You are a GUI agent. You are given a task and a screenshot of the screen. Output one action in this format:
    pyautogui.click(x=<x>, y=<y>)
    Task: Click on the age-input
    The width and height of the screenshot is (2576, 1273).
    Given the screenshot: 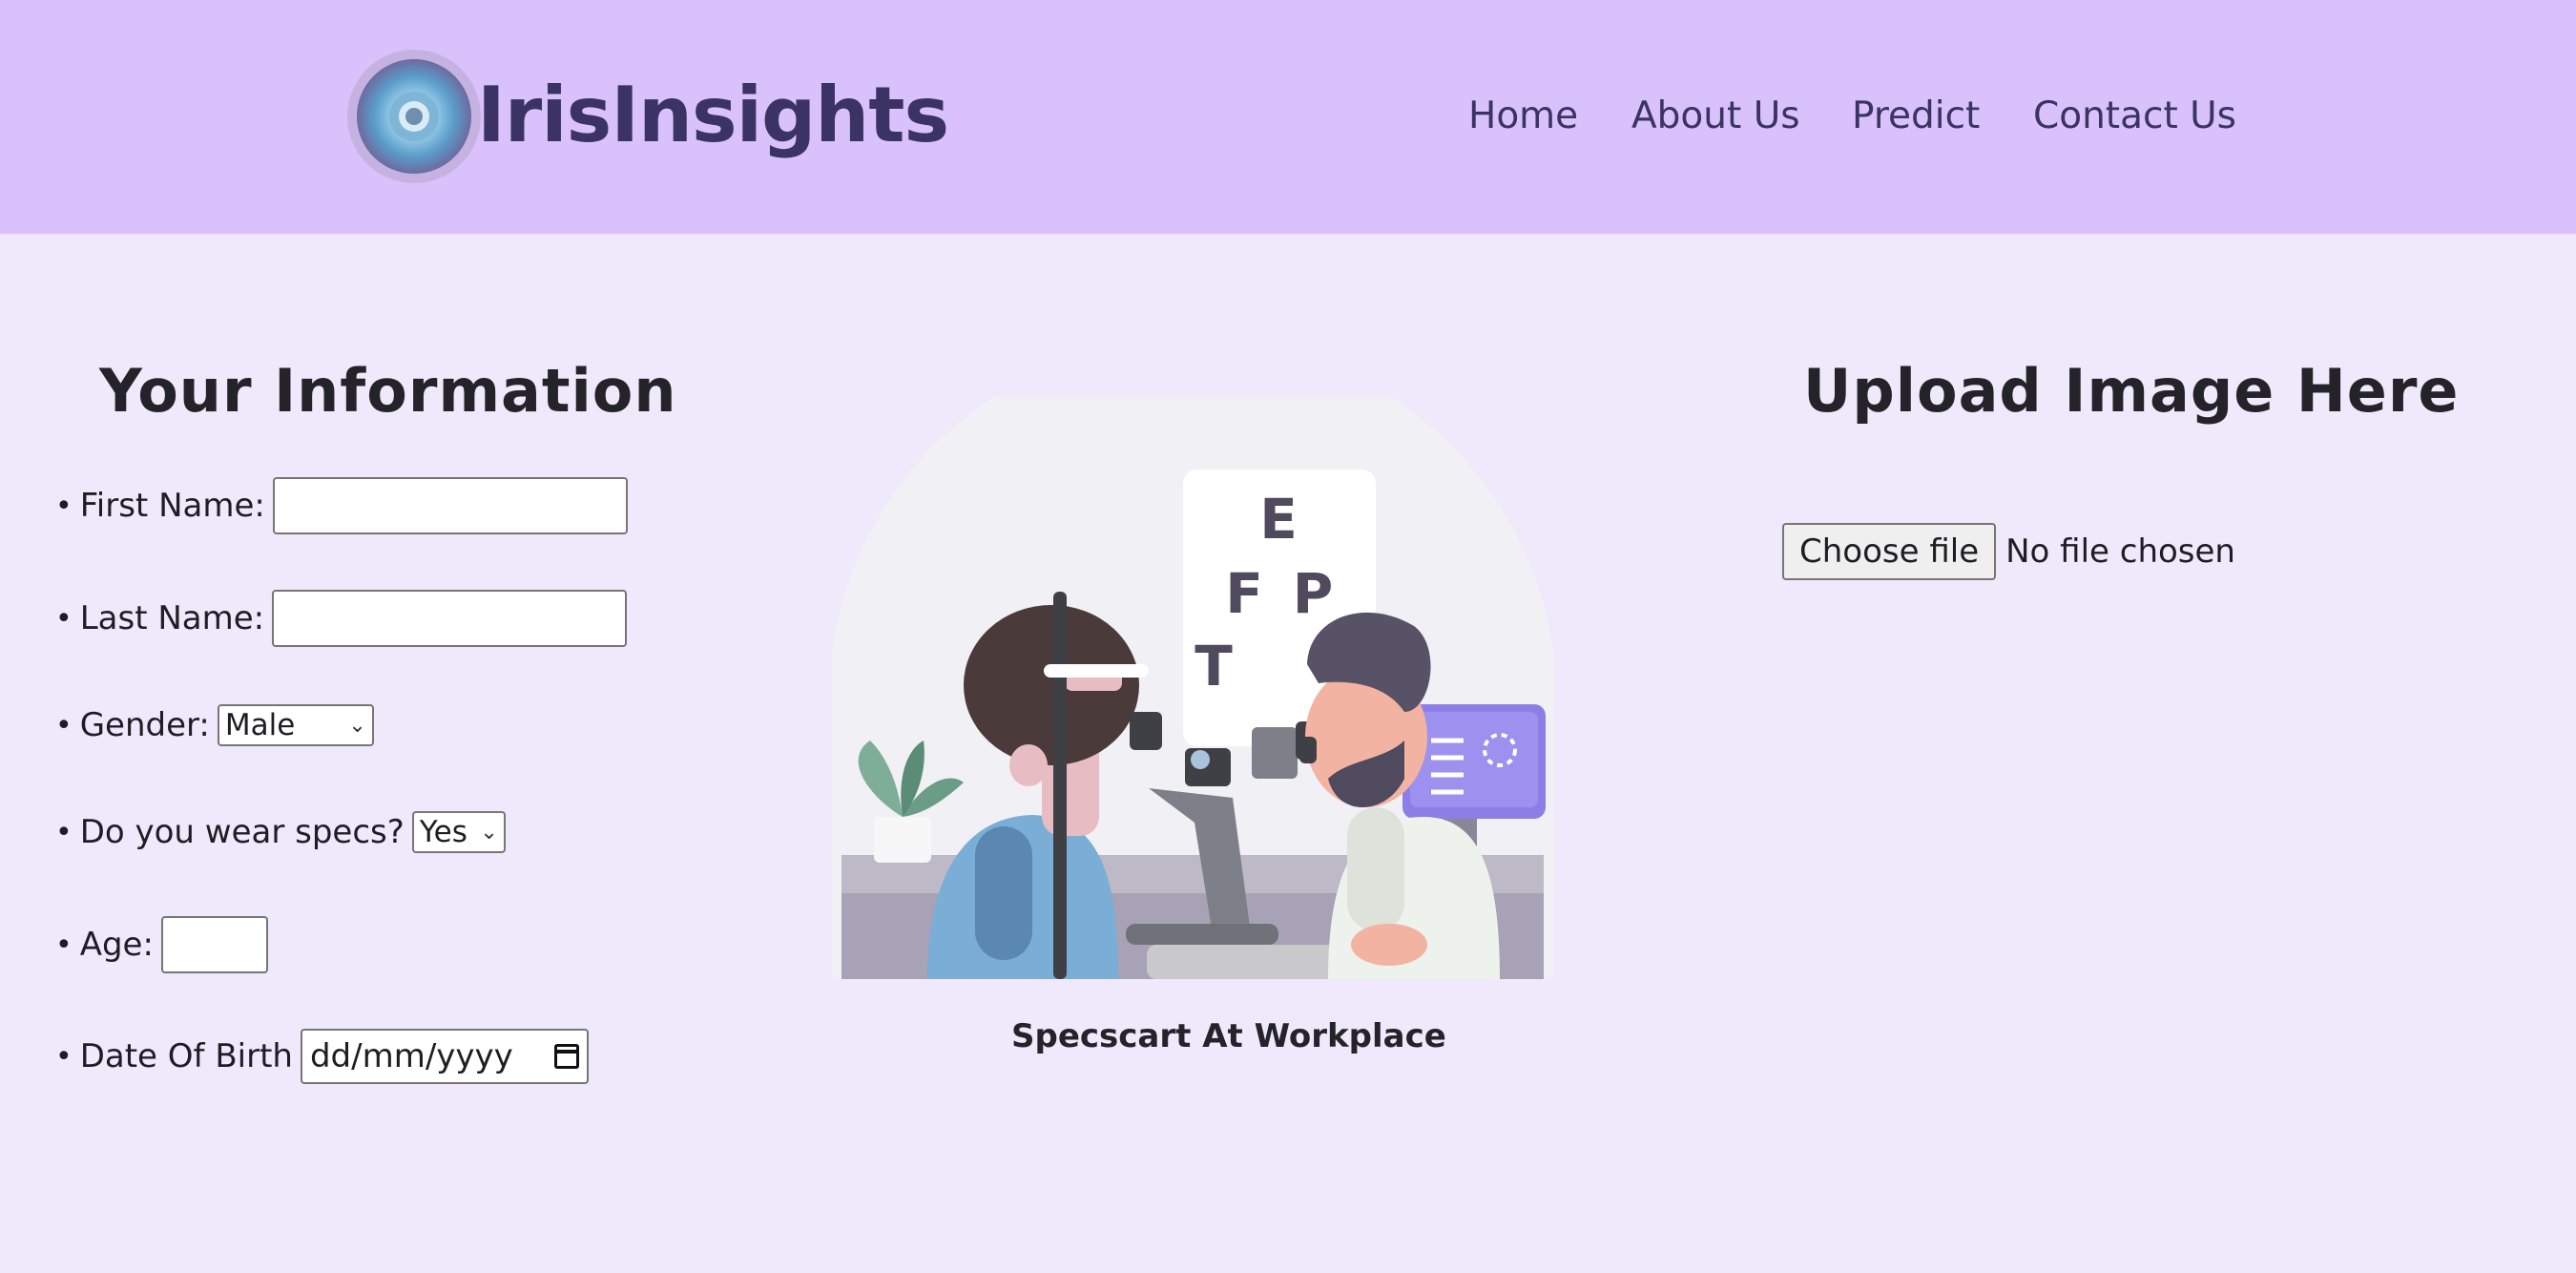 What is the action you would take?
    pyautogui.click(x=214, y=944)
    